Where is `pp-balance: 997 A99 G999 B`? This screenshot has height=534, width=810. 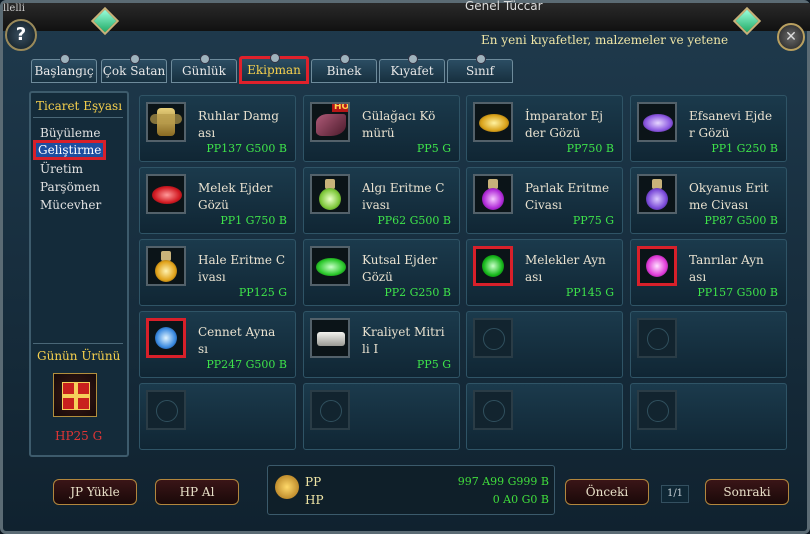 pp-balance: 997 A99 G999 B is located at coordinates (503, 481).